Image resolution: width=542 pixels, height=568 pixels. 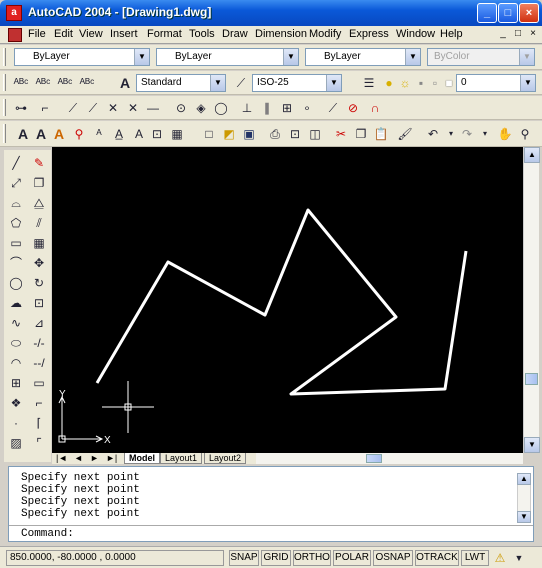 I want to click on snap-center-icon: ⊙, so click(x=181, y=108).